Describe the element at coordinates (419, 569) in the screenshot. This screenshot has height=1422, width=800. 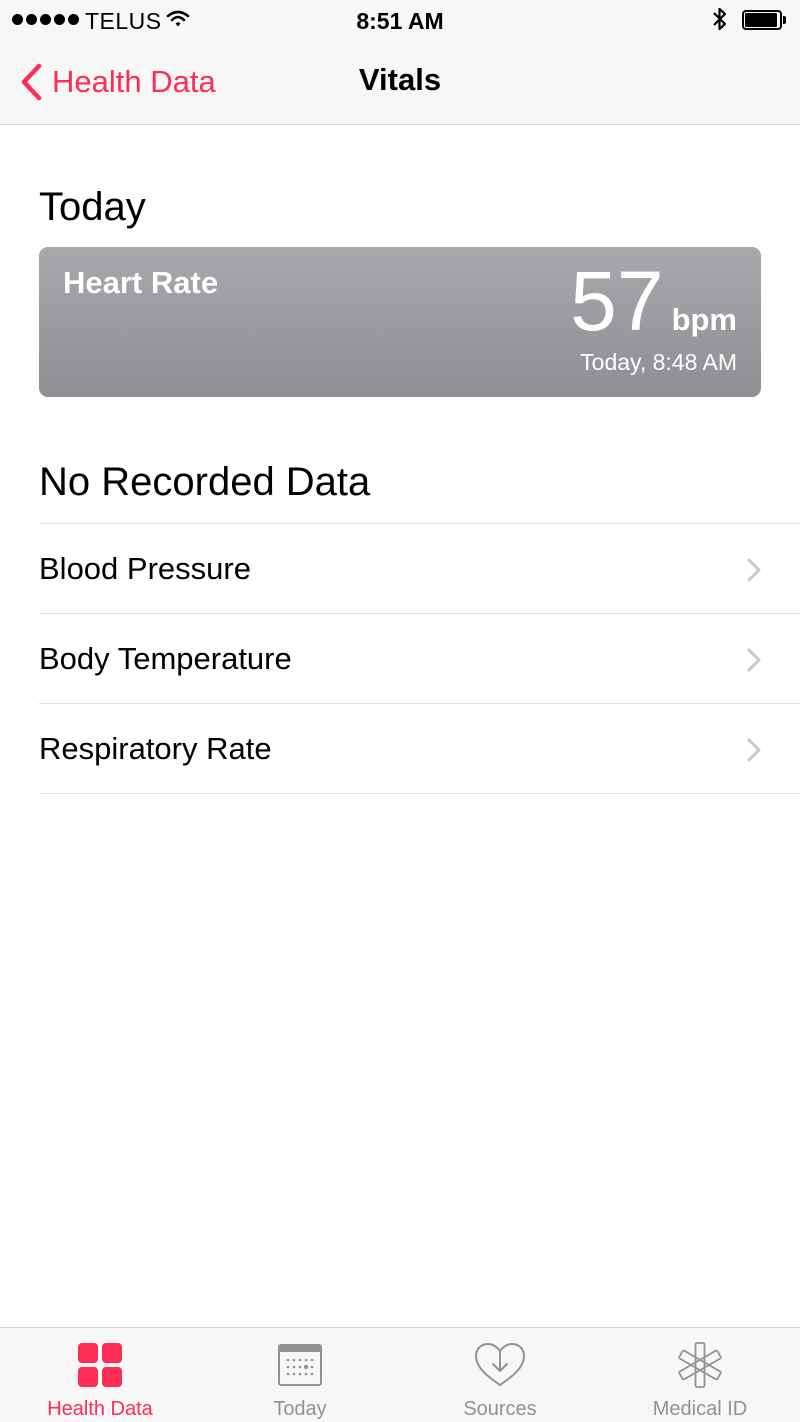
I see `list-item-blood-pressure: Blood Pressure` at that location.